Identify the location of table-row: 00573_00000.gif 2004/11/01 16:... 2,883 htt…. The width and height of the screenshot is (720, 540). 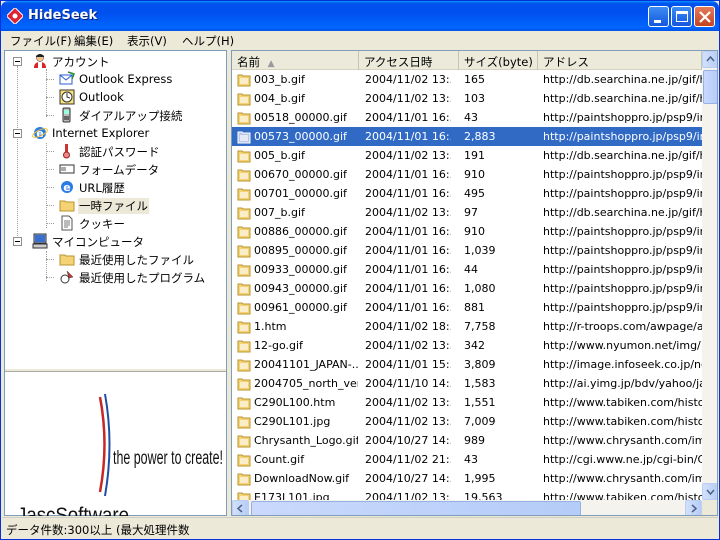
(467, 136).